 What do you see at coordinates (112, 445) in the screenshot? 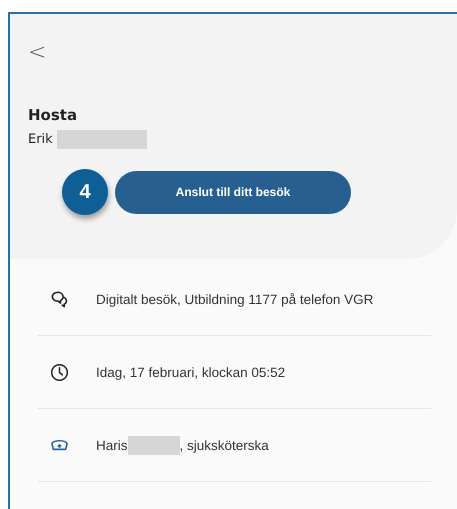
I see `detail-text: Haris` at bounding box center [112, 445].